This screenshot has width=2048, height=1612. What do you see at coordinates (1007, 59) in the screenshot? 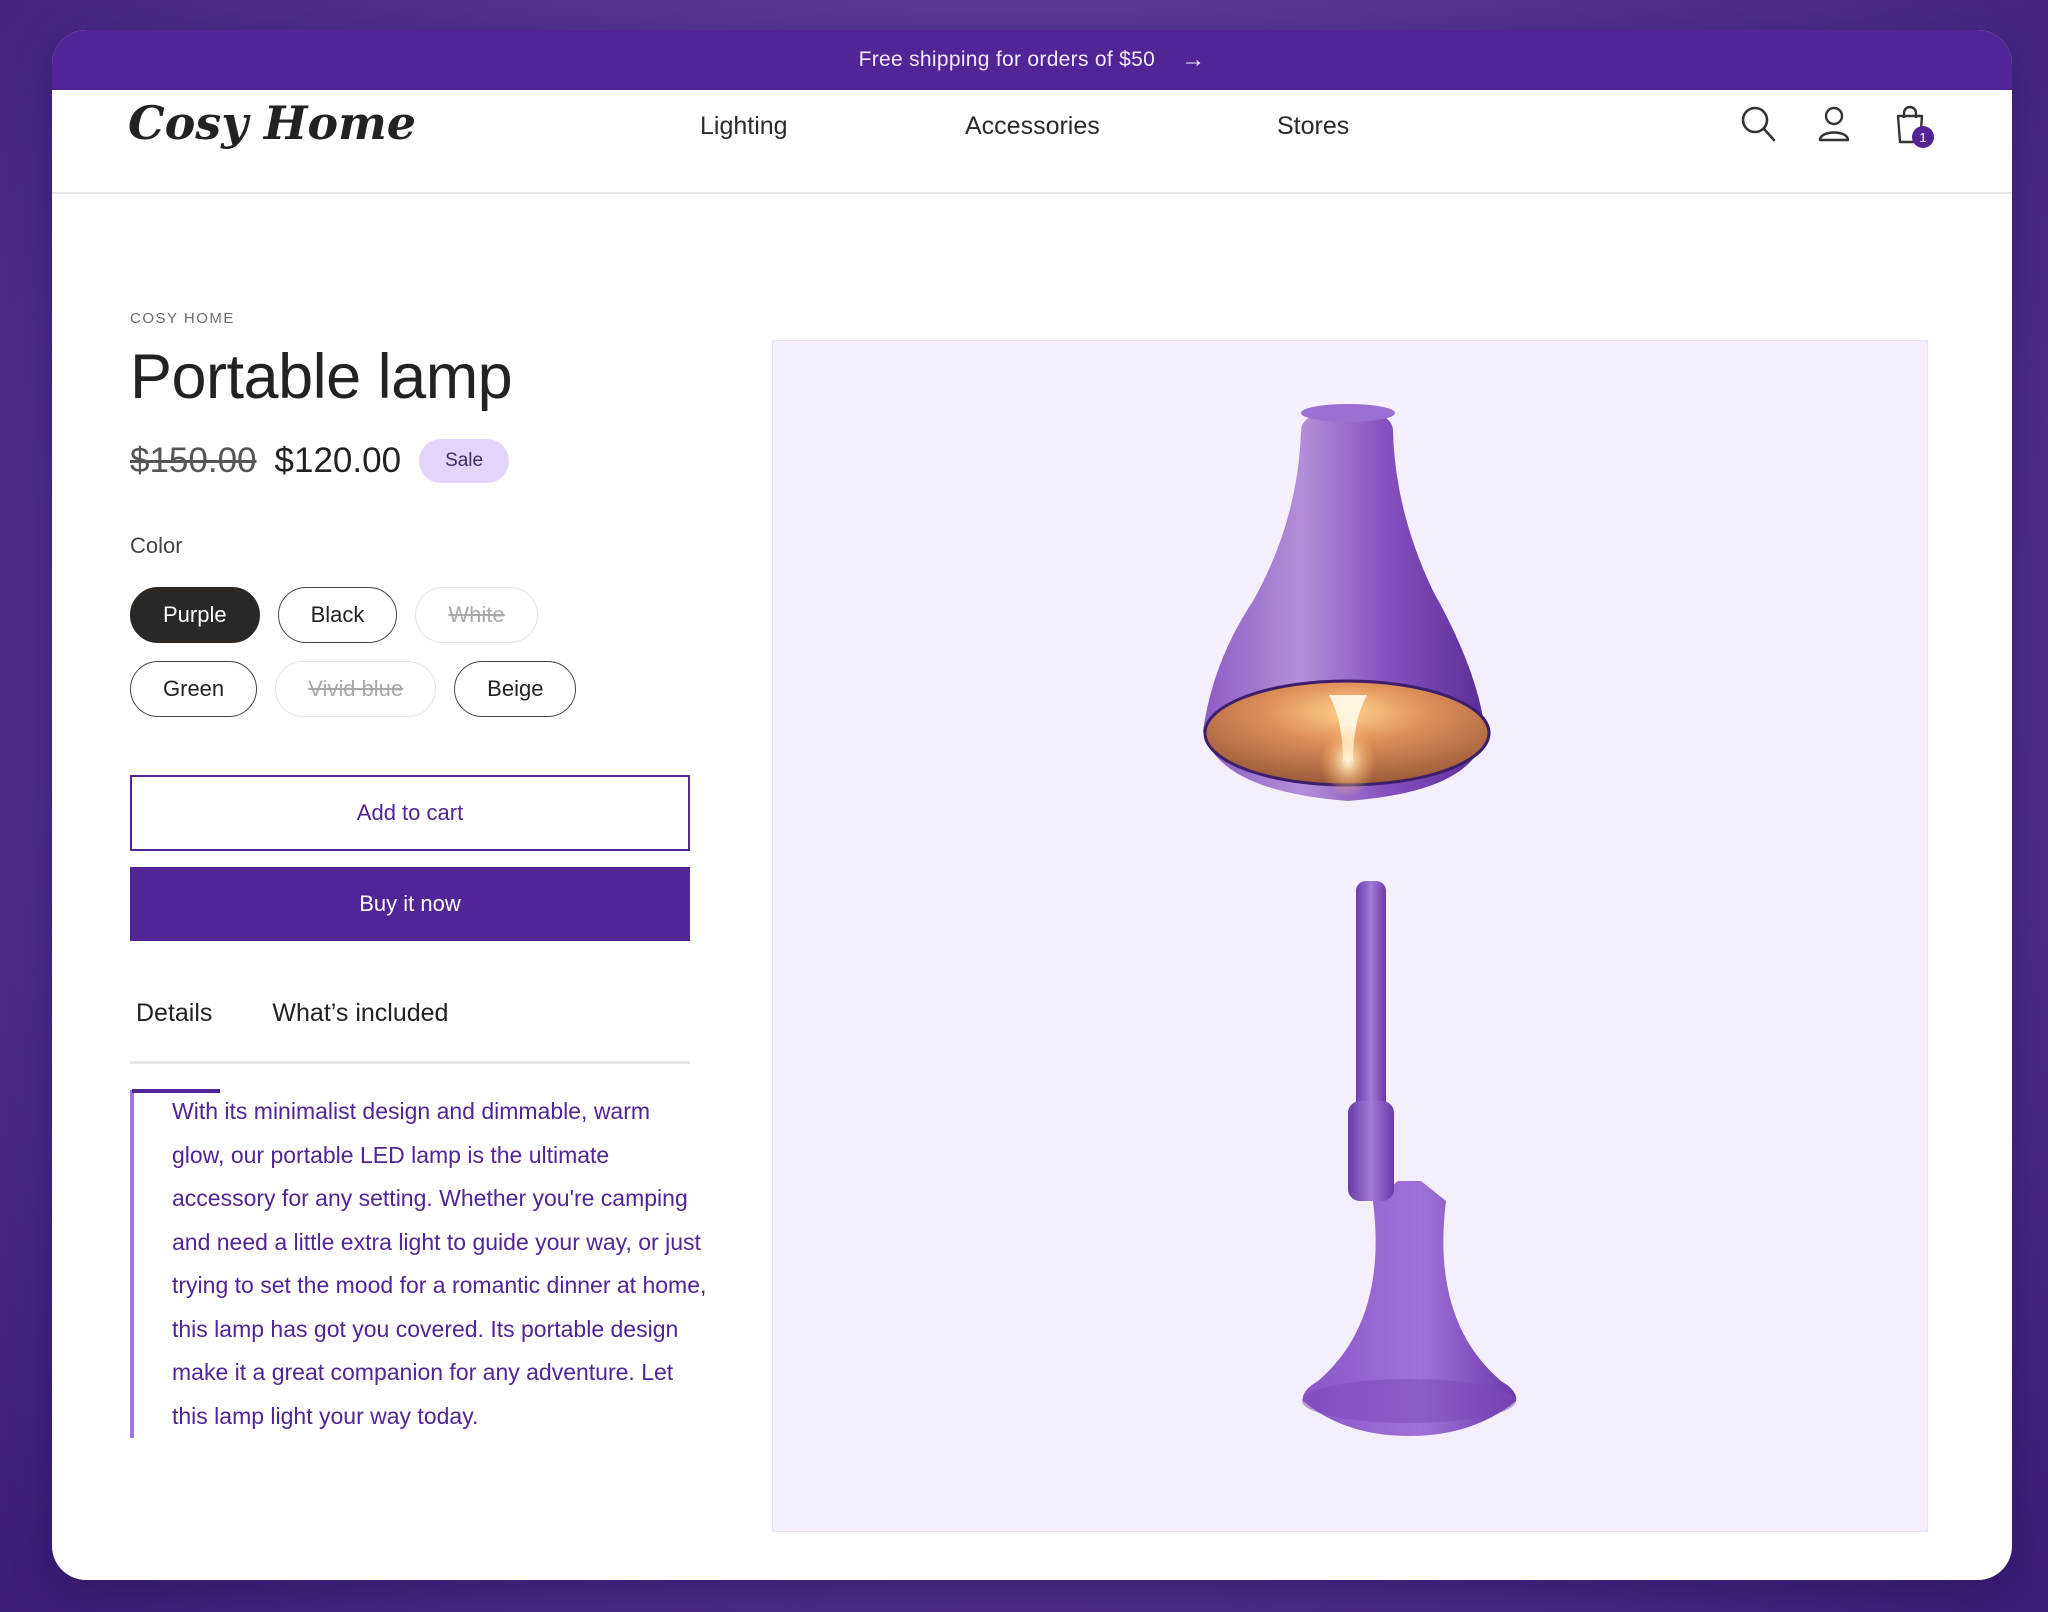
I see `announcement-text: Free shipping for orders of $50` at bounding box center [1007, 59].